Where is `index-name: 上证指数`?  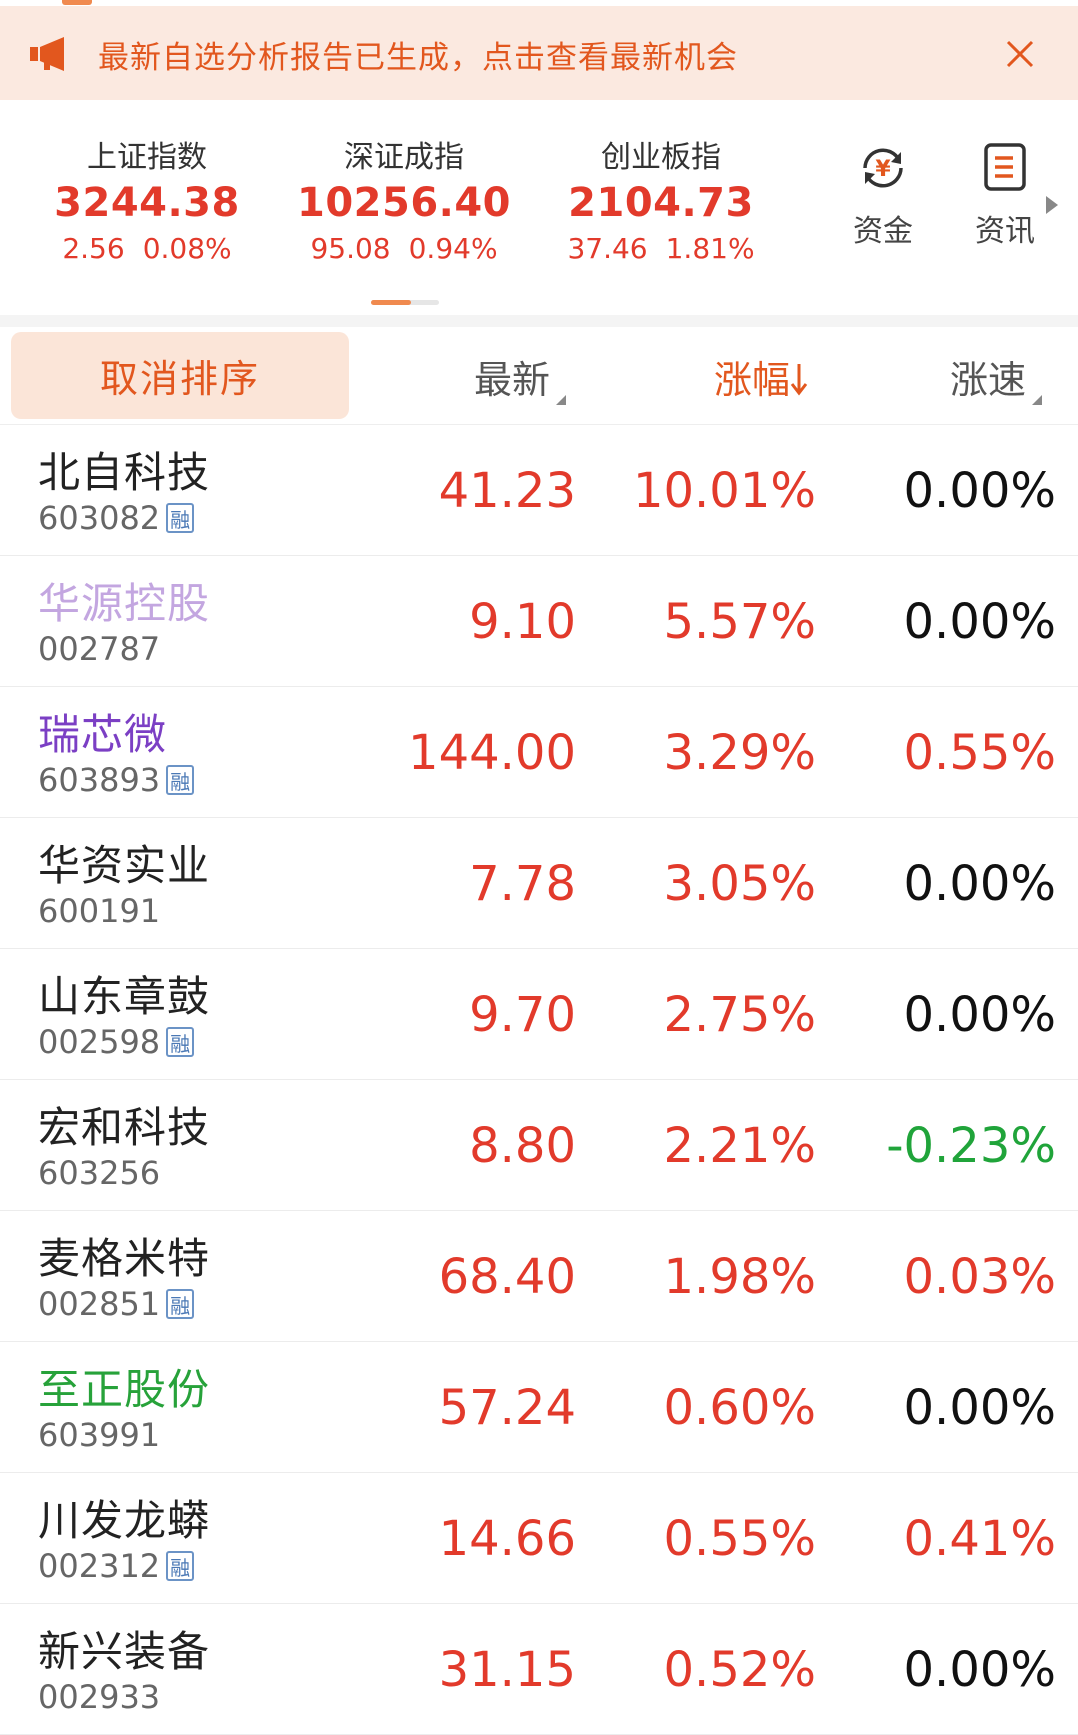
index-name: 上证指数 is located at coordinates (147, 157).